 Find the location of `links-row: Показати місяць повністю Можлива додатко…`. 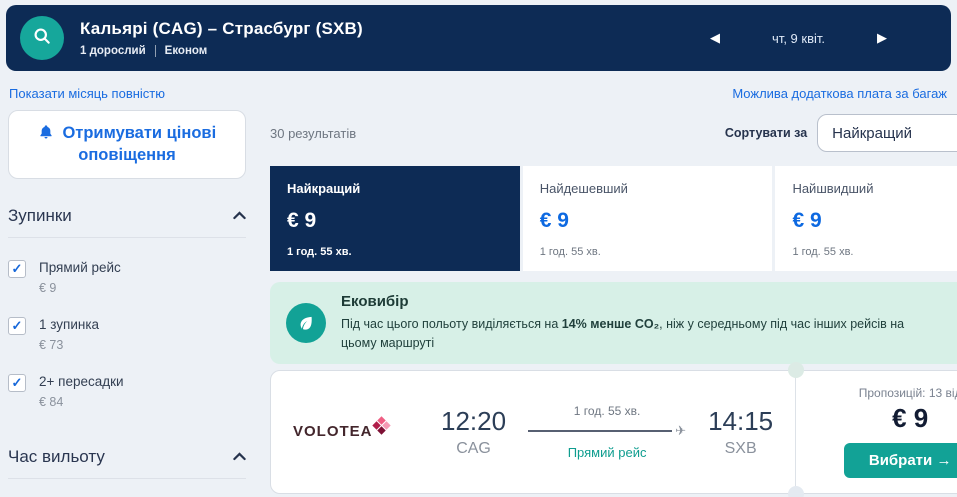

links-row: Показати місяць повністю Можлива додатко… is located at coordinates (478, 86).